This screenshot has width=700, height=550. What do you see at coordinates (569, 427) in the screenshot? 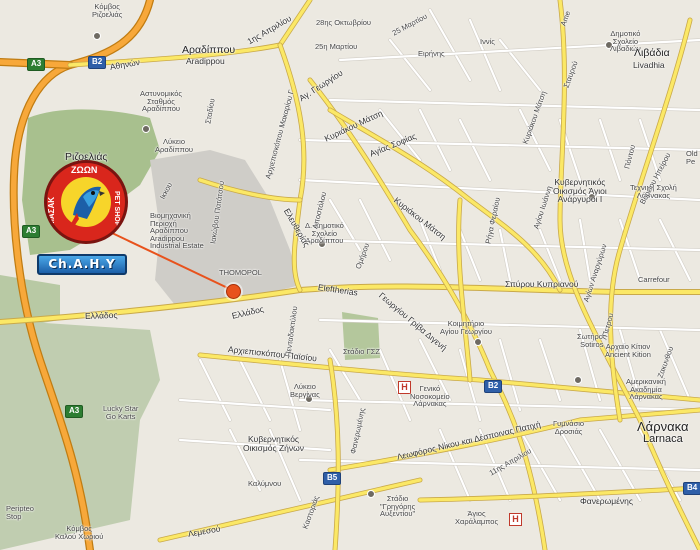
I see `label-gymnasio-drosias: Γυμνάσιο Δροσιάς` at bounding box center [569, 427].